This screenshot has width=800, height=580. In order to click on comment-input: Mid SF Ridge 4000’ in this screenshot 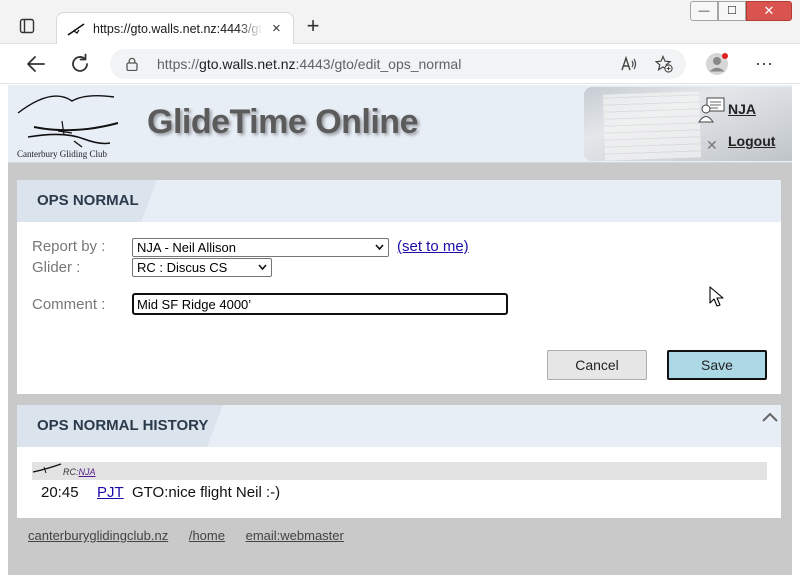, I will do `click(320, 304)`.